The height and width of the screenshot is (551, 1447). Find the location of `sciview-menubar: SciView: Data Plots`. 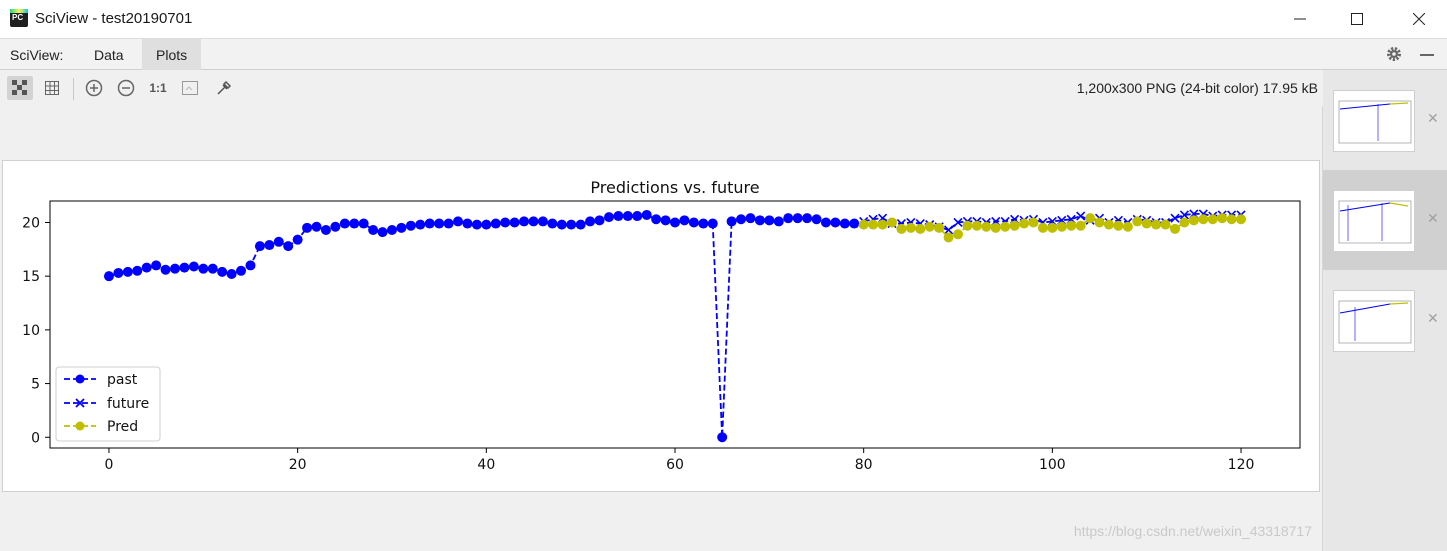

sciview-menubar: SciView: Data Plots is located at coordinates (723, 54).